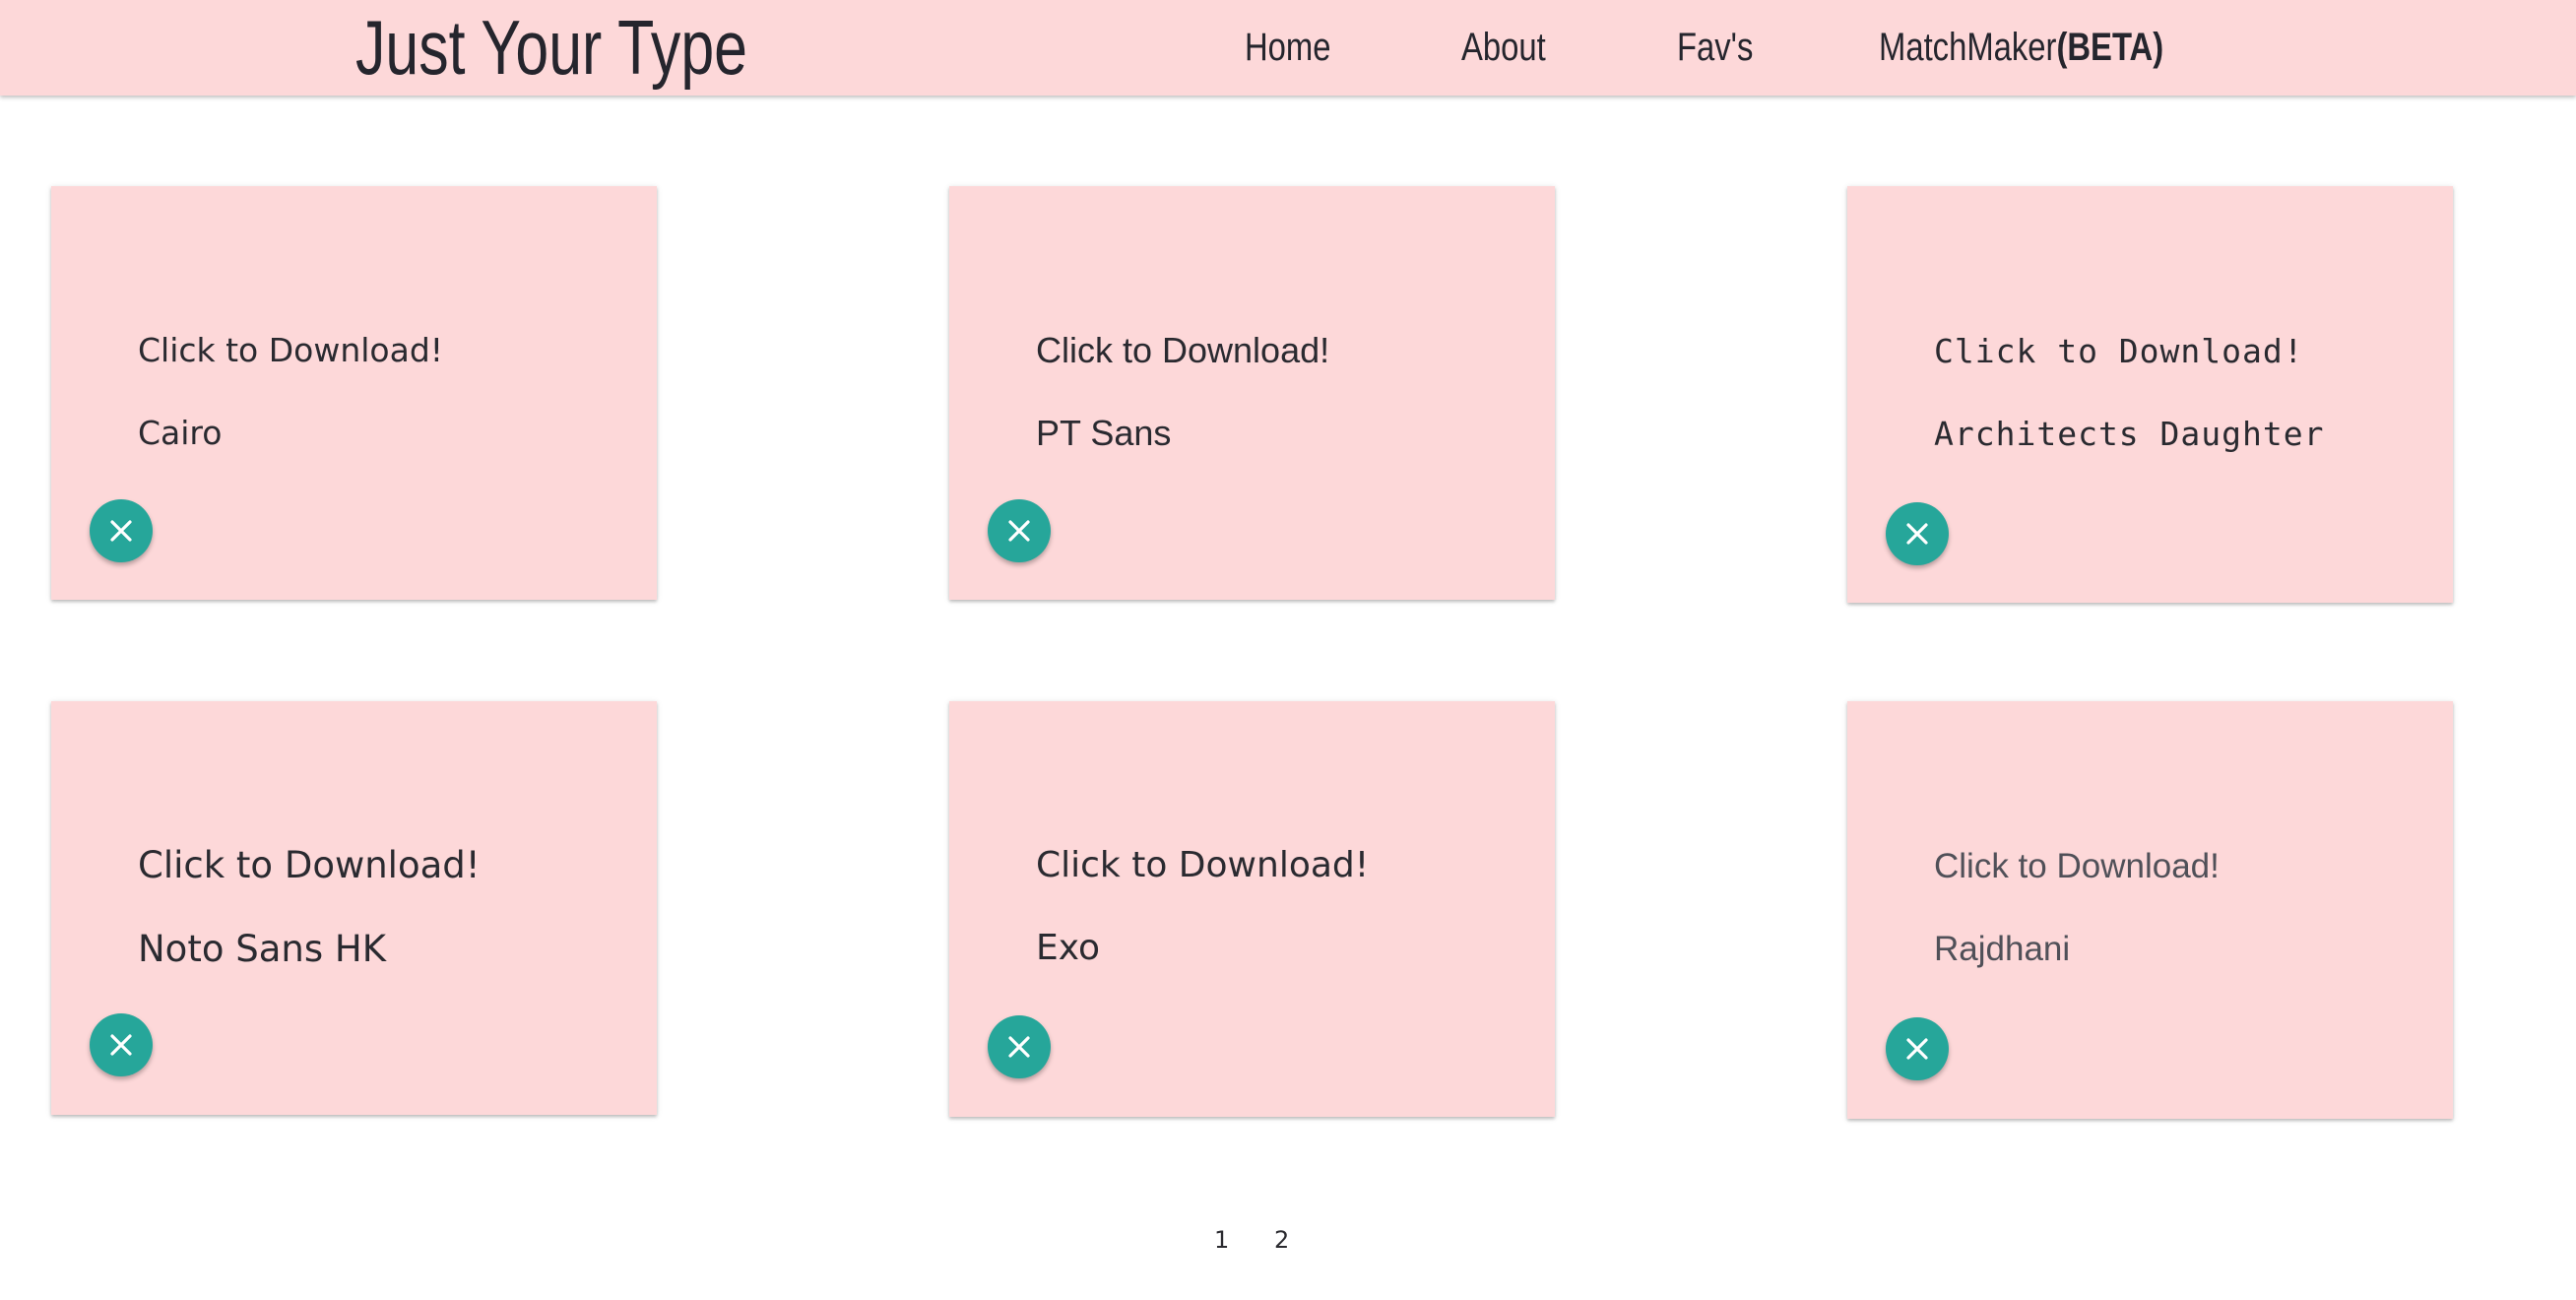  Describe the element at coordinates (2150, 910) in the screenshot. I see `font-card-rajdhani: Click to Download! Rajdhani` at that location.